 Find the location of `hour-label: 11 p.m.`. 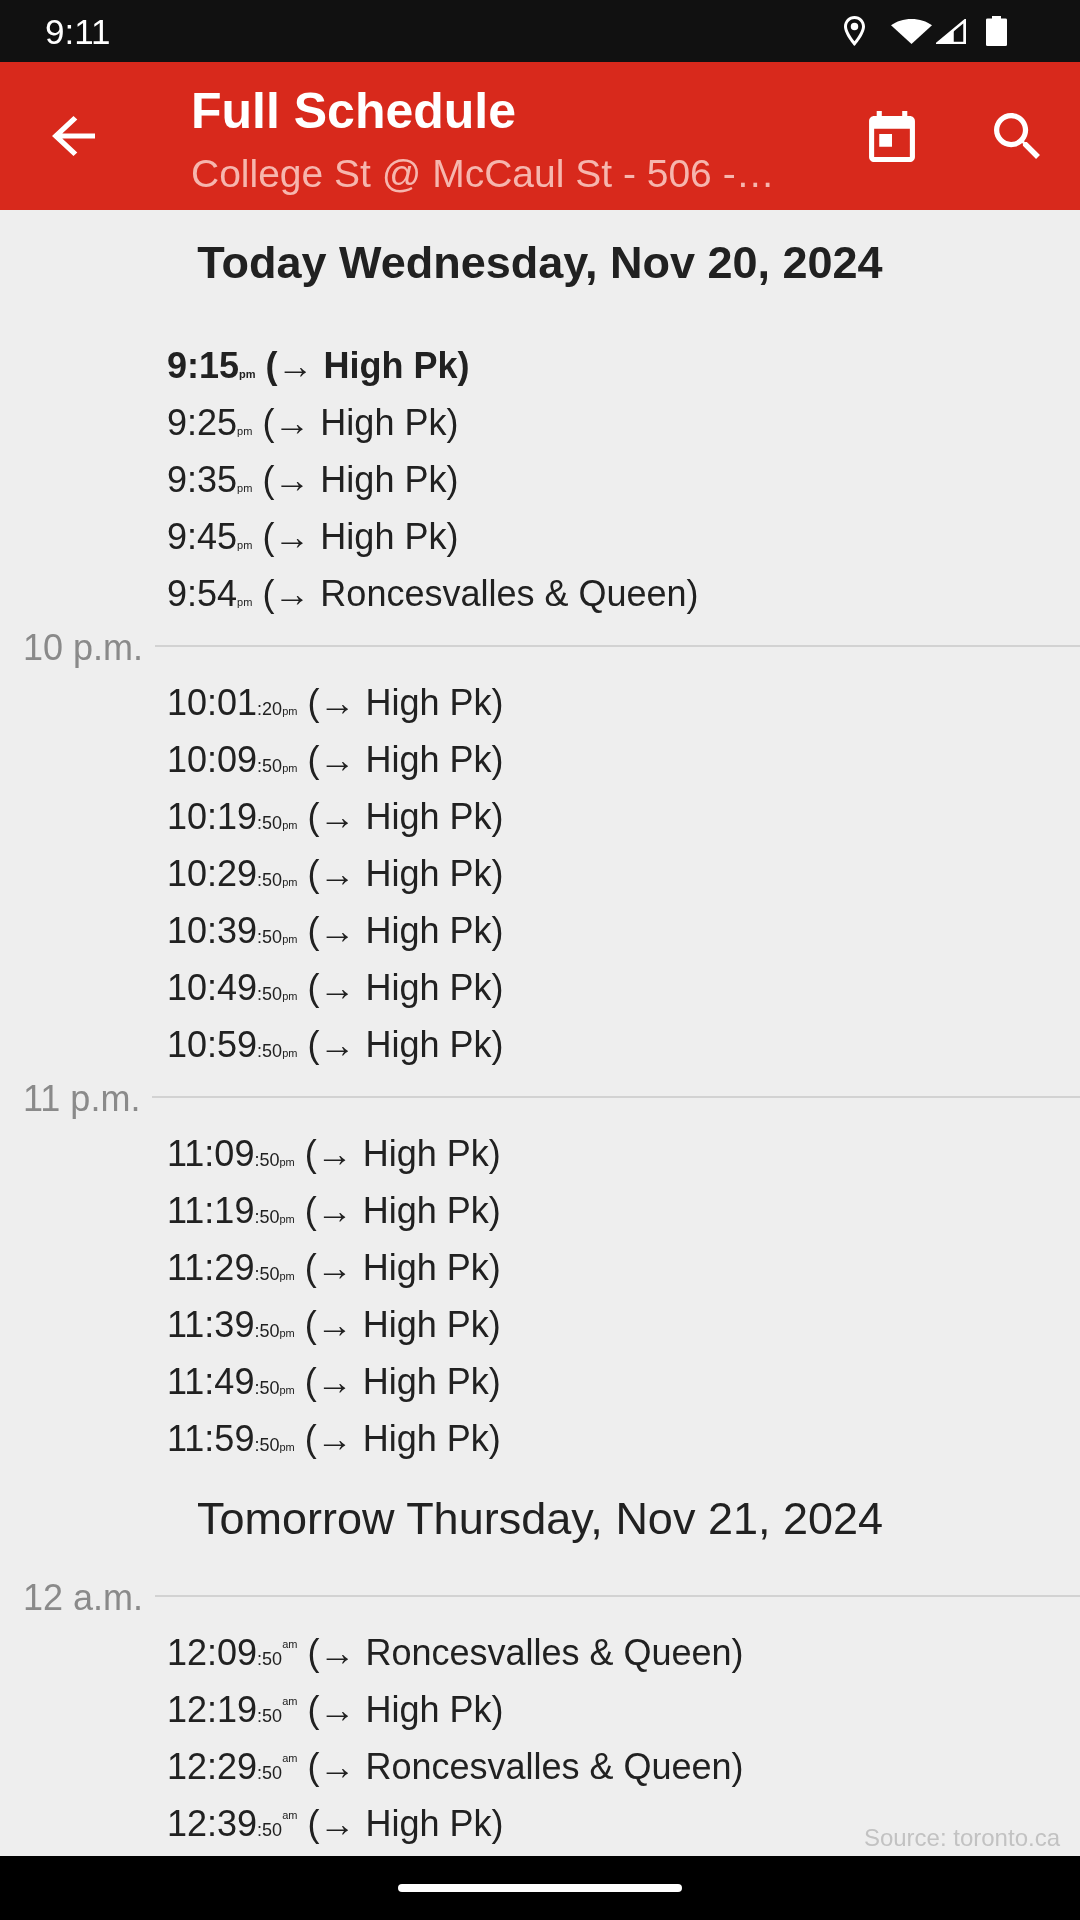

hour-label: 11 p.m. is located at coordinates (82, 1099).